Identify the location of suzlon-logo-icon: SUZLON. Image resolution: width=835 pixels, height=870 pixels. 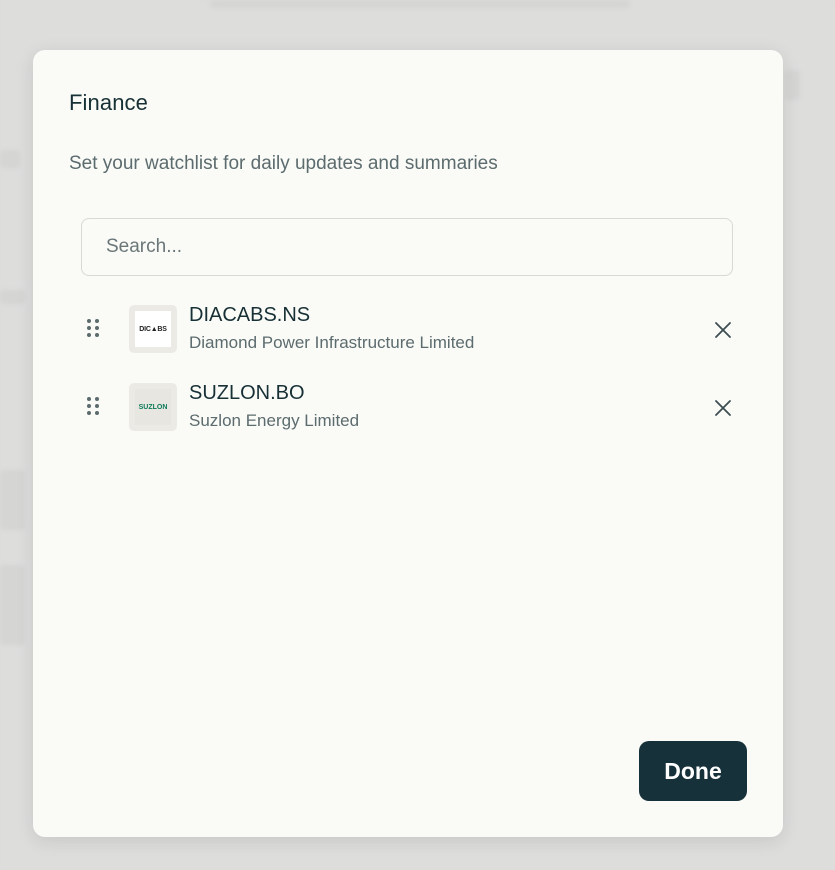
(153, 407).